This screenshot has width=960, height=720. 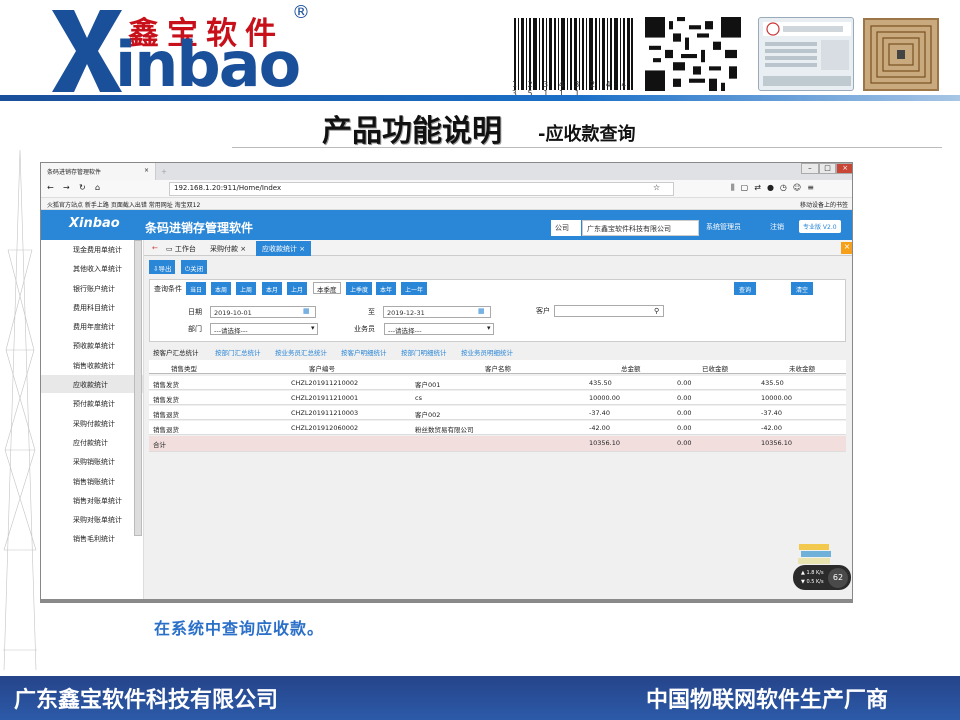 What do you see at coordinates (92, 346) in the screenshot?
I see `sidebar-item: 预收款单统计` at bounding box center [92, 346].